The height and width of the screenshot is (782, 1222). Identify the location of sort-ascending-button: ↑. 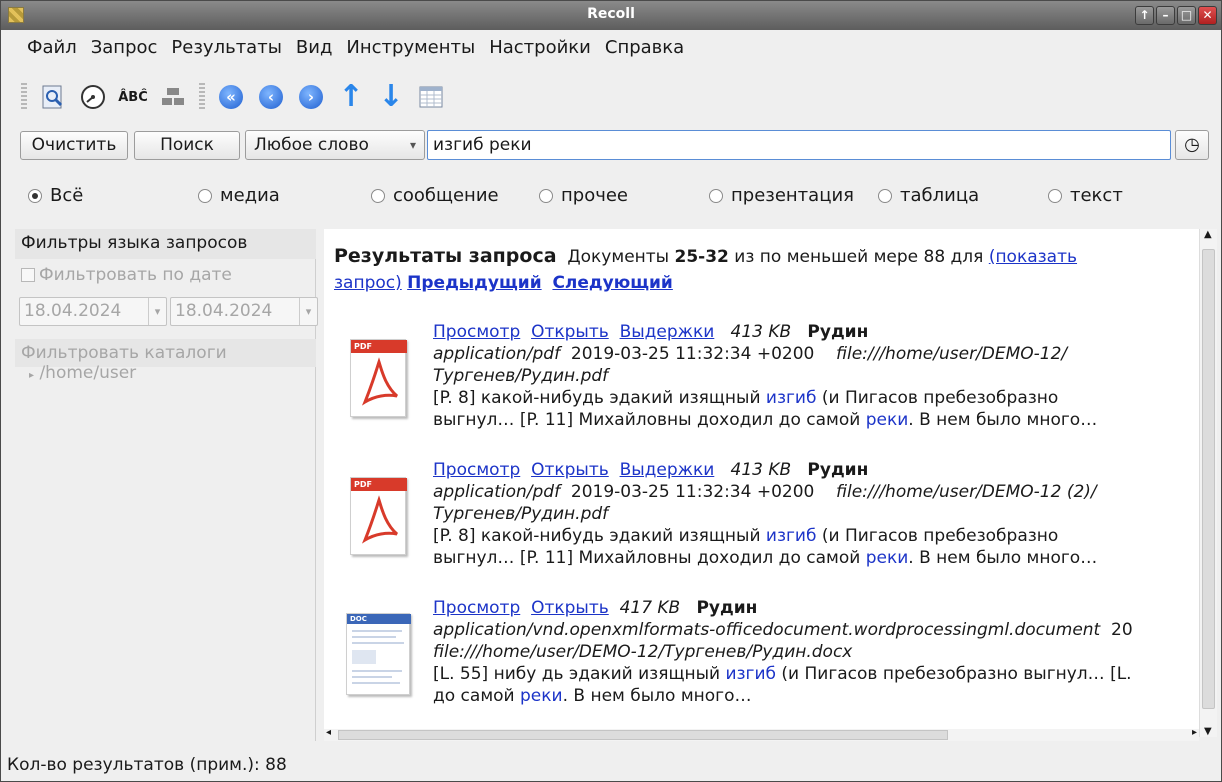
(351, 97).